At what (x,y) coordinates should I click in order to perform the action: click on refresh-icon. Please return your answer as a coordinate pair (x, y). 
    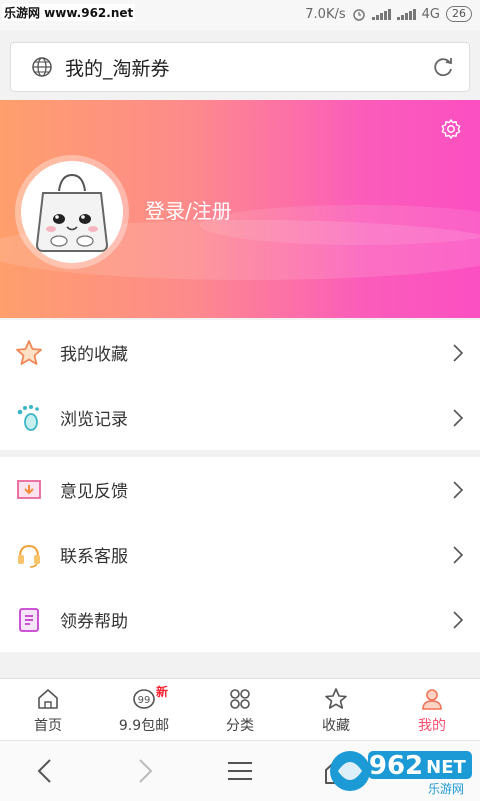
    Looking at the image, I should click on (443, 67).